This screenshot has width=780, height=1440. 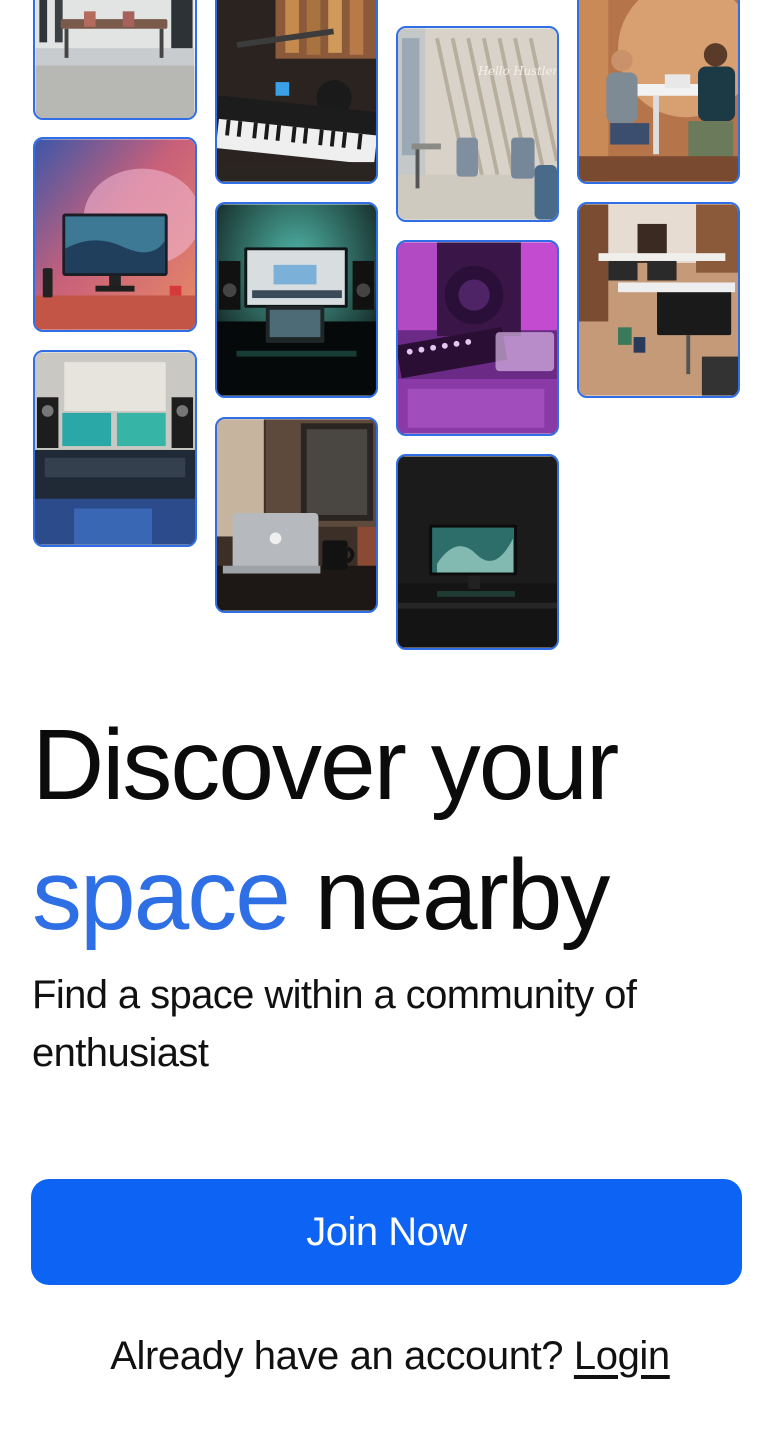 What do you see at coordinates (161, 895) in the screenshot?
I see `hero-title-accent: space` at bounding box center [161, 895].